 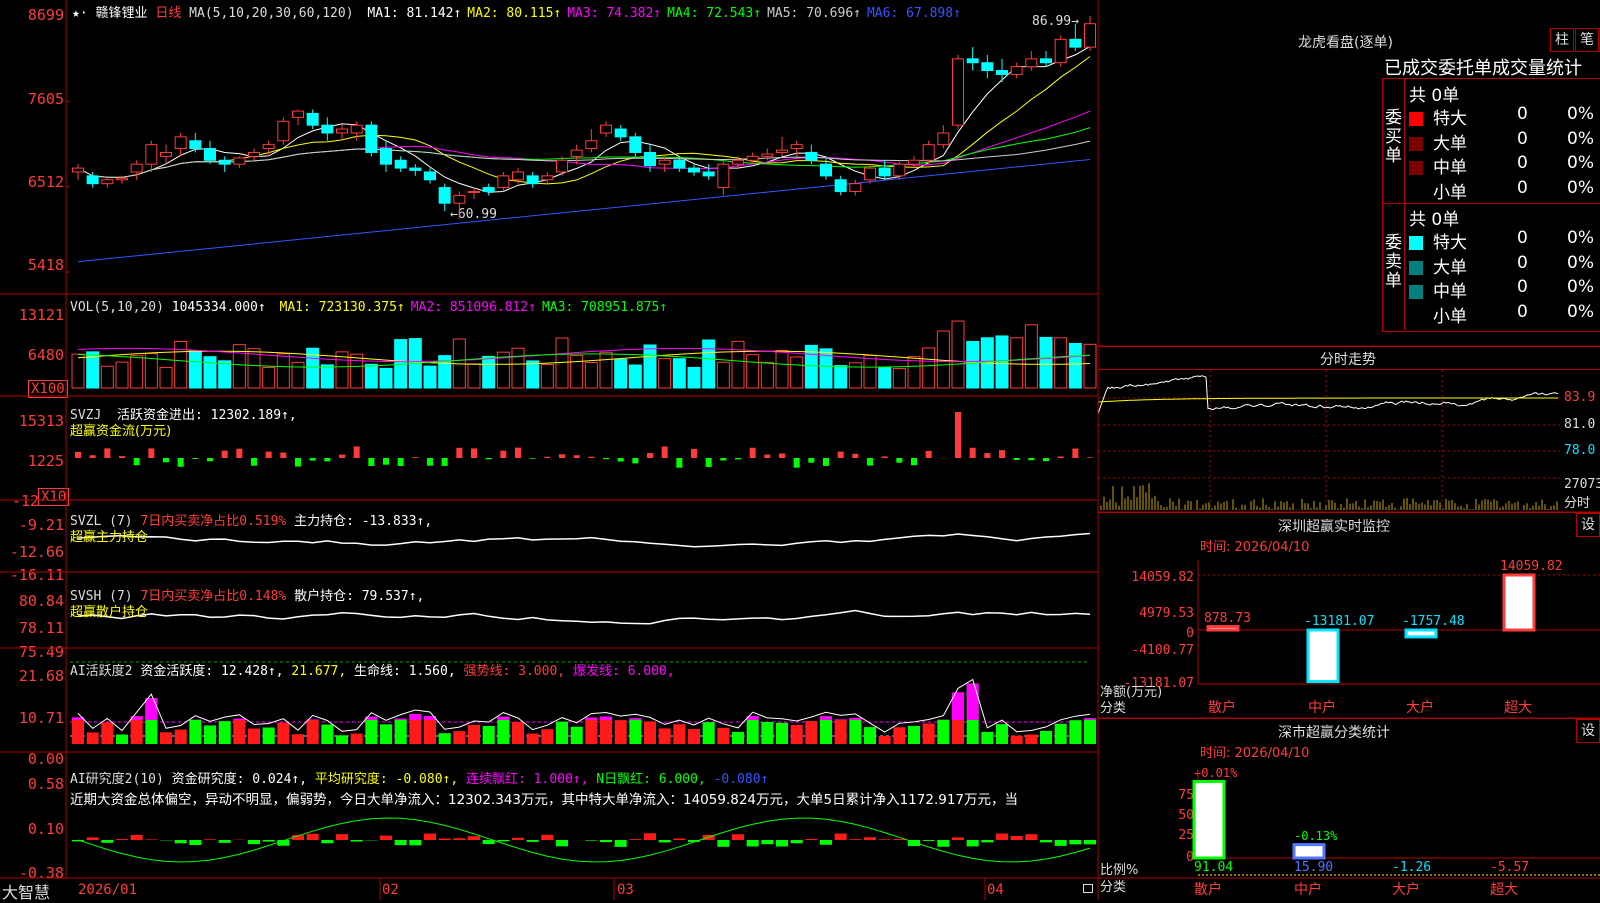 I want to click on ai1-burstline: 爆发线: 6.000,, so click(x=624, y=671).